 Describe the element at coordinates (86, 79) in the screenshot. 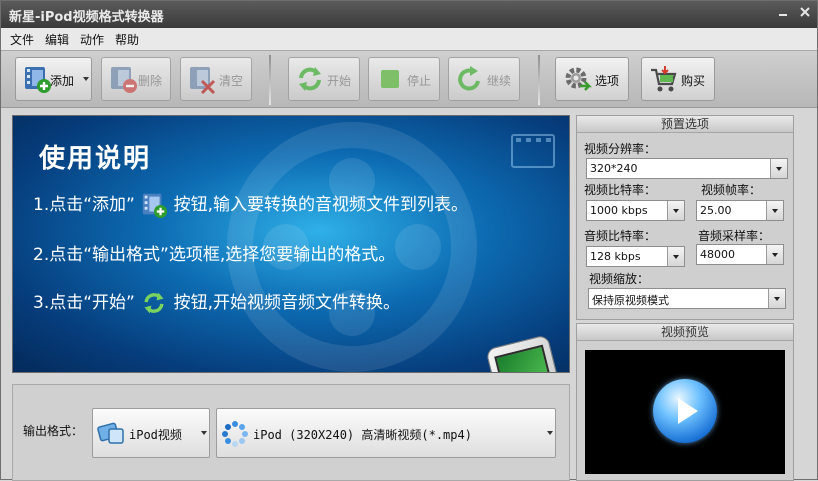

I see `add-dropdown-caret` at that location.